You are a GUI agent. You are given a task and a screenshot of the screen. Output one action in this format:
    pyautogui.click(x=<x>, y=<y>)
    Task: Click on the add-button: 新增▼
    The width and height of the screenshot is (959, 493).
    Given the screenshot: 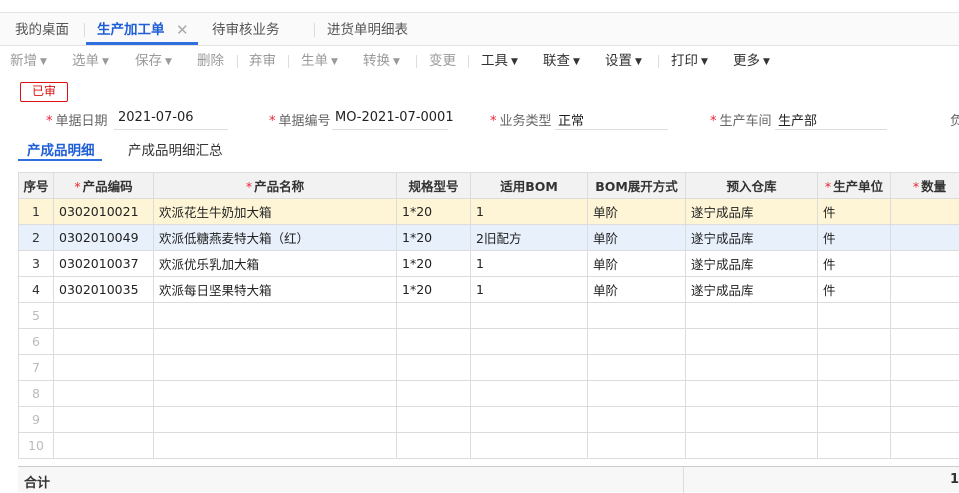 What is the action you would take?
    pyautogui.click(x=28, y=61)
    